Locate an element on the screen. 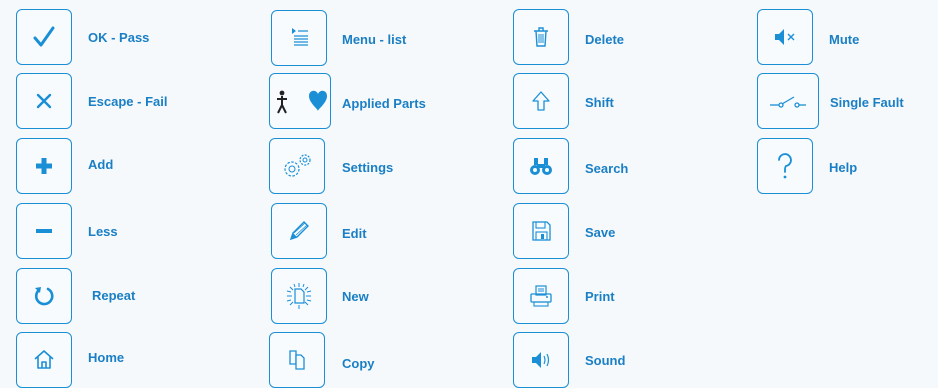 This screenshot has height=388, width=938. binoculars-icon is located at coordinates (541, 166).